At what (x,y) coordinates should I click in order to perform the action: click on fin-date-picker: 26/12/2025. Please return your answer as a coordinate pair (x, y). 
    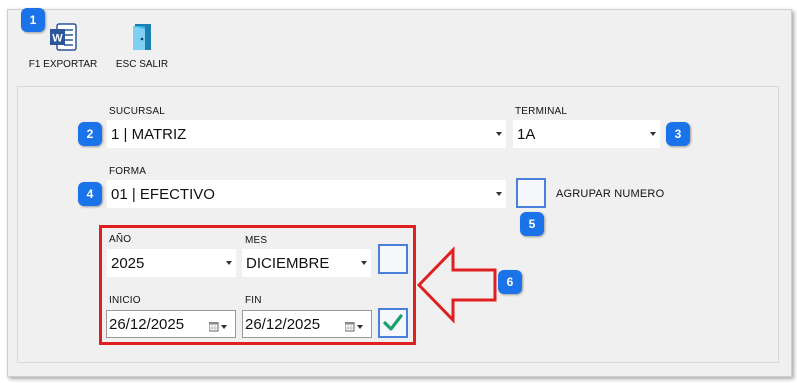
    Looking at the image, I should click on (307, 324).